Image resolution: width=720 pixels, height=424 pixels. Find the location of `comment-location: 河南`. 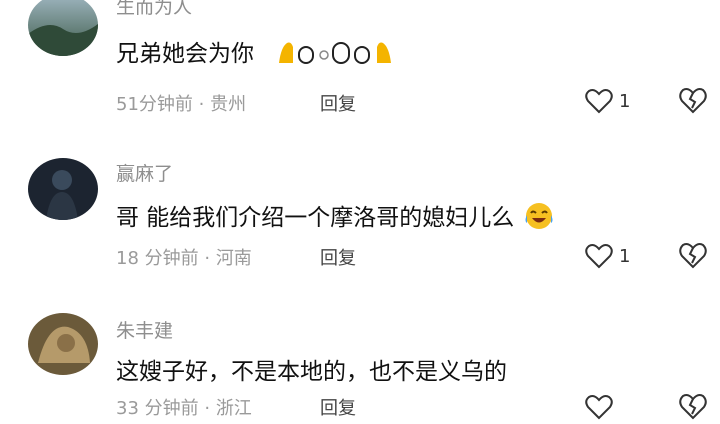

comment-location: 河南 is located at coordinates (233, 258).